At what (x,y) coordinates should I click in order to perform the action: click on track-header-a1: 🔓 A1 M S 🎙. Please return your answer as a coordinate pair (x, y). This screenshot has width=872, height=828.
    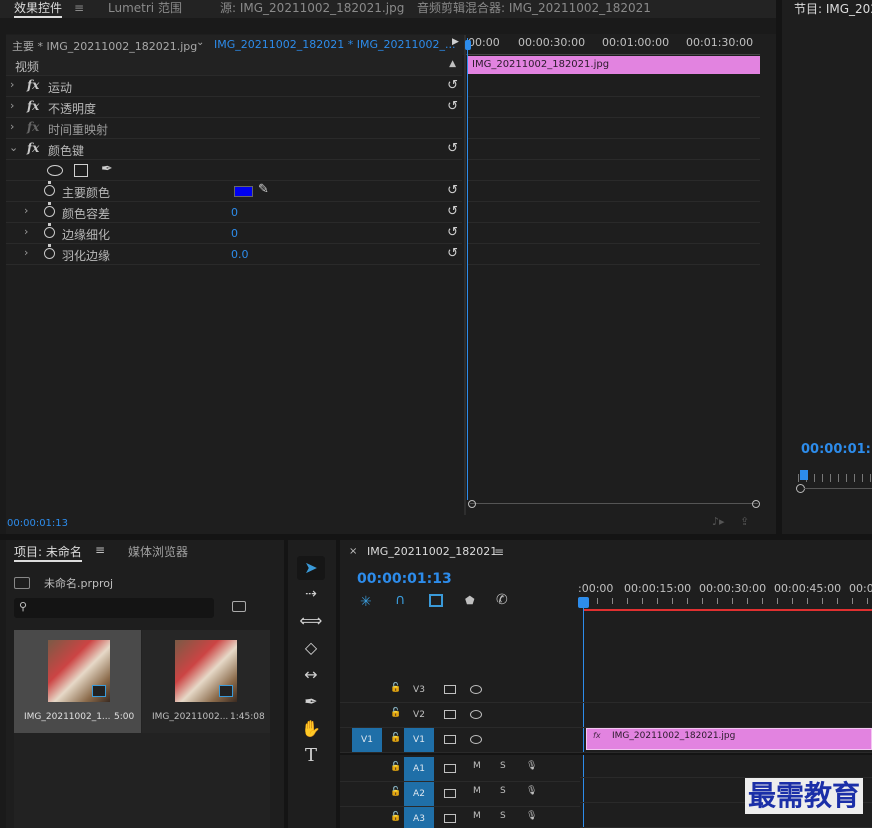
    Looking at the image, I should click on (460, 769).